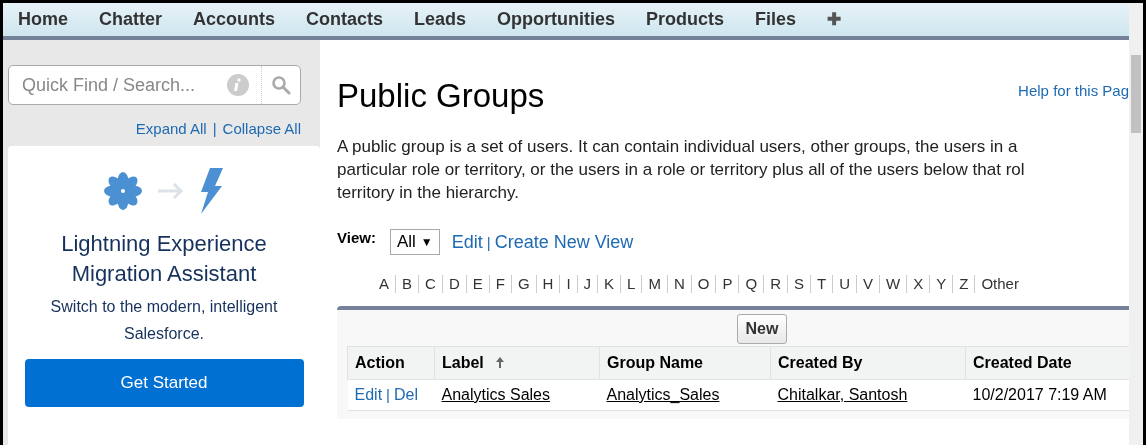  I want to click on alphabet-filter-link: Y, so click(941, 284).